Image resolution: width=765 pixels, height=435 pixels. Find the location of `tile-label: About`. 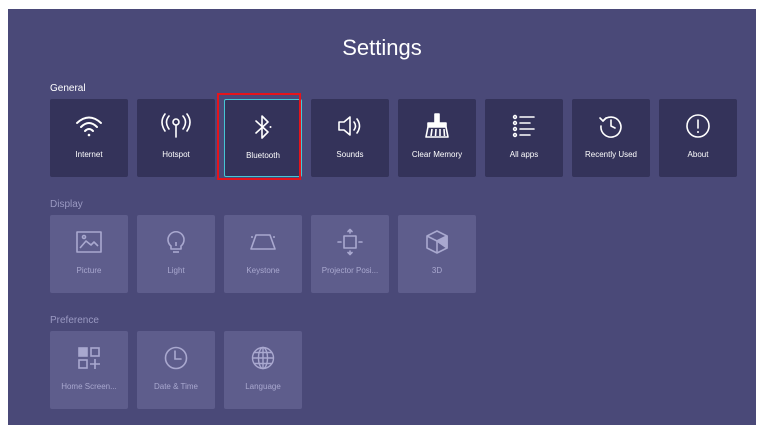

tile-label: About is located at coordinates (698, 154).